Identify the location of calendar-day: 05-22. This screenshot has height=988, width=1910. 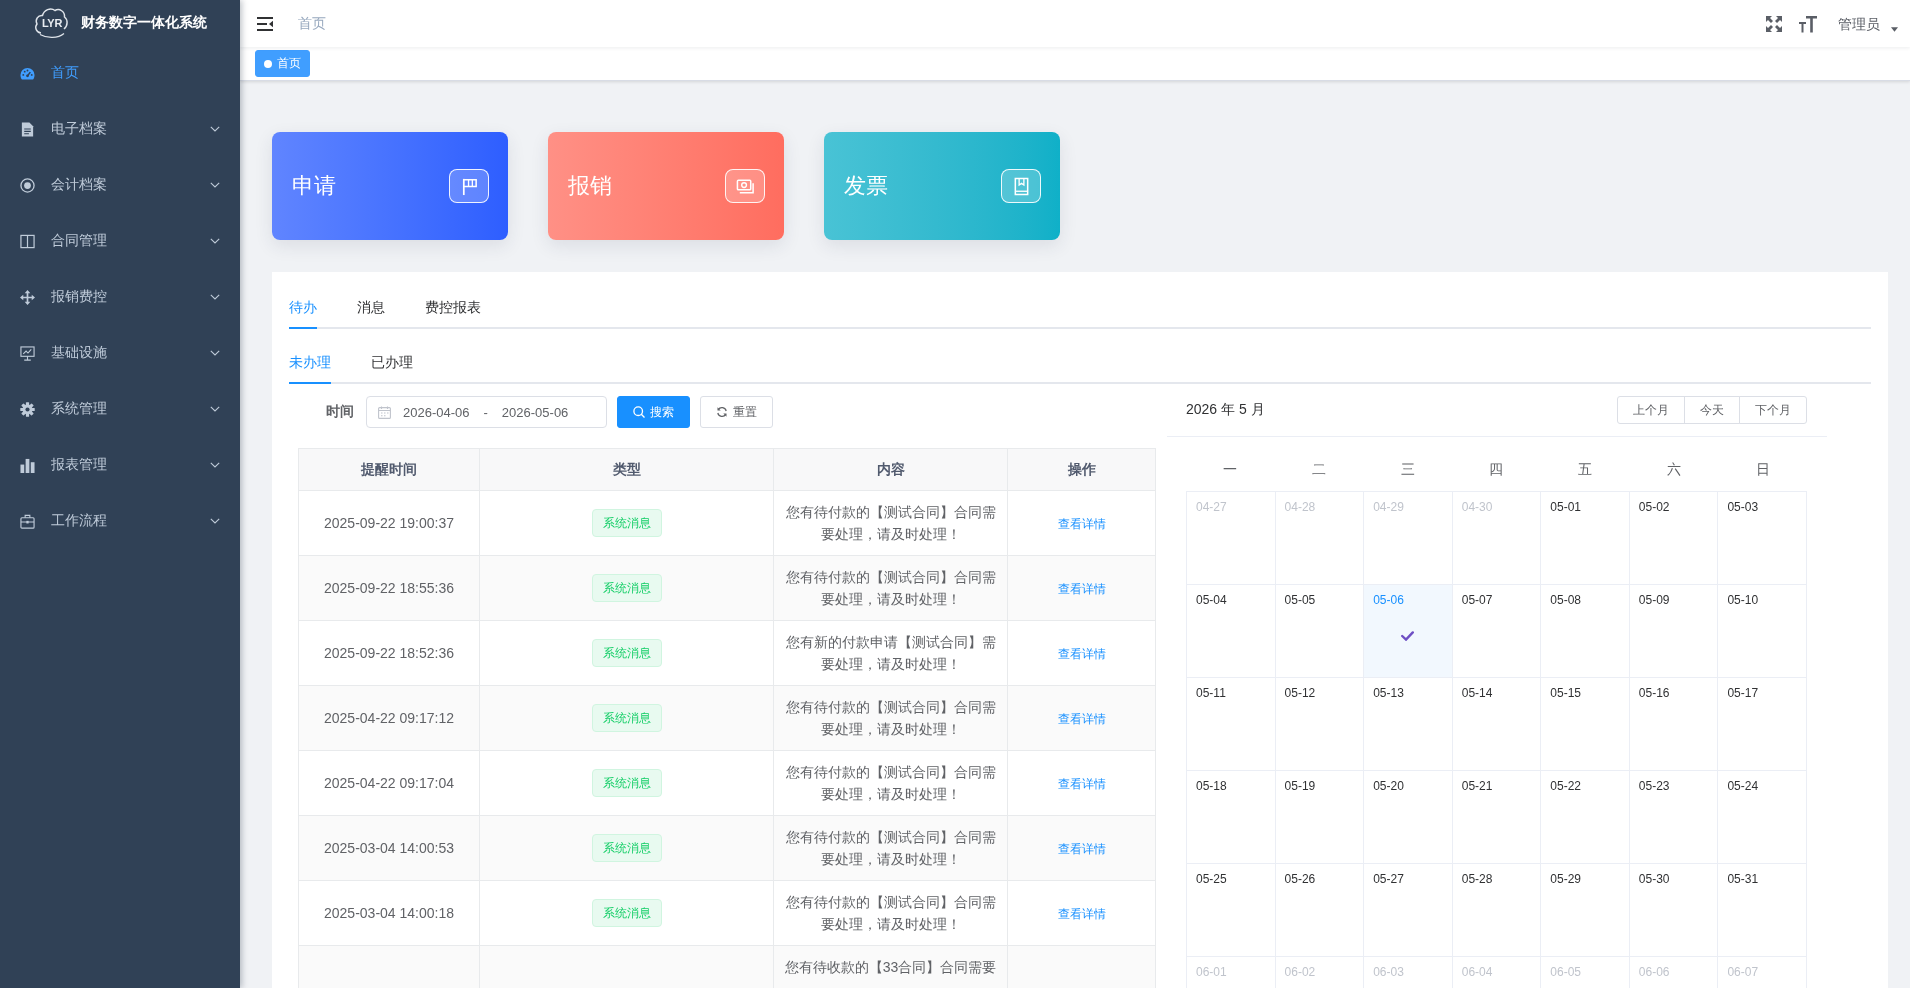
(1585, 817).